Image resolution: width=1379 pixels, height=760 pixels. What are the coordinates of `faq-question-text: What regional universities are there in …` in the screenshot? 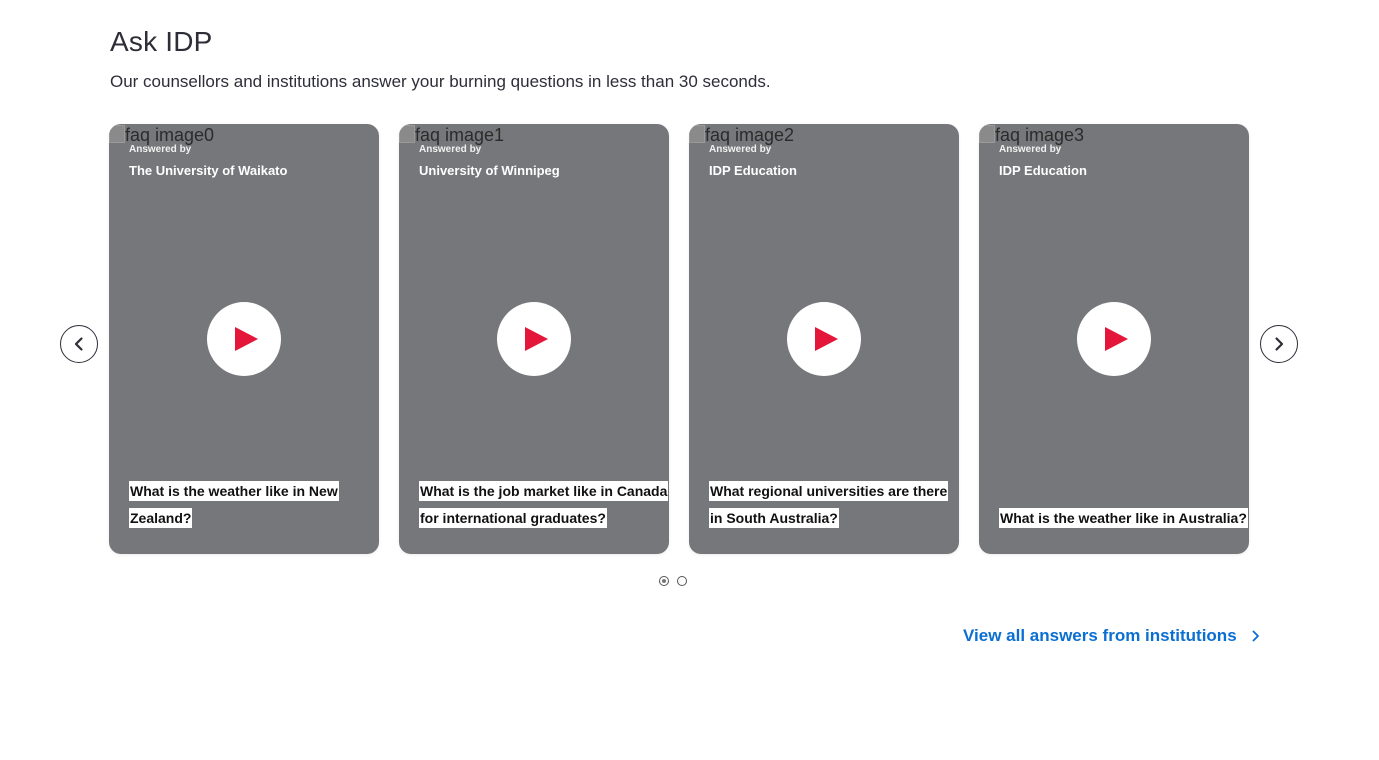 It's located at (829, 504).